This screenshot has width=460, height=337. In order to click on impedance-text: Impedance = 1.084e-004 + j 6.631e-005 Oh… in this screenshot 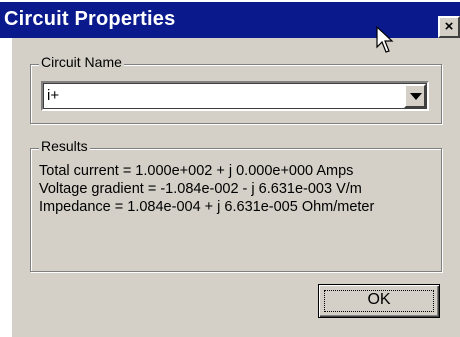, I will do `click(207, 207)`.